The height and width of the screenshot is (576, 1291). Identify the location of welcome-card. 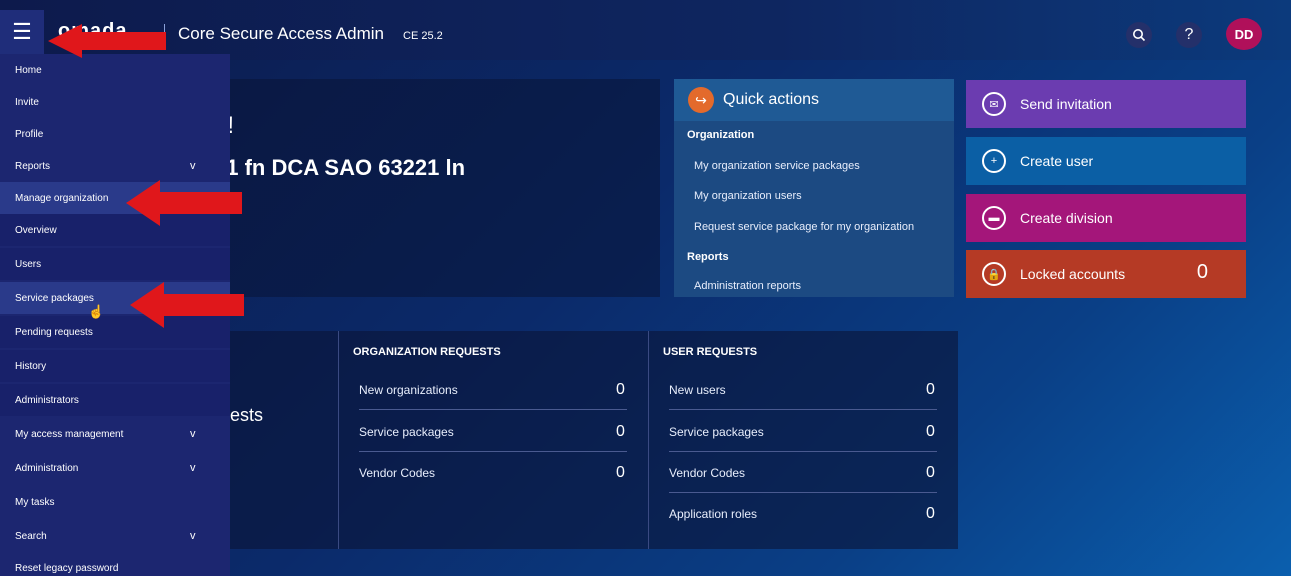
(445, 188).